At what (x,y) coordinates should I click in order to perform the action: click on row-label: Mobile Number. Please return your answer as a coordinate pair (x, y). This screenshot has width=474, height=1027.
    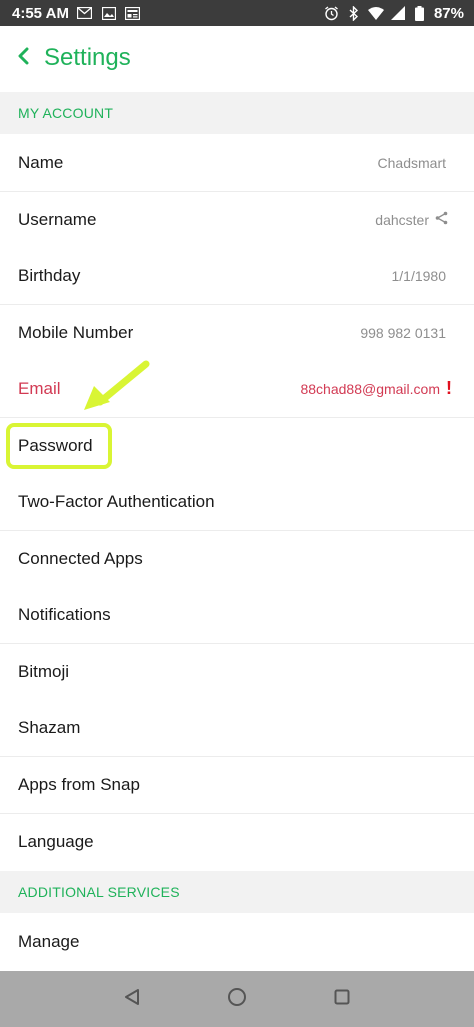
    Looking at the image, I should click on (76, 332).